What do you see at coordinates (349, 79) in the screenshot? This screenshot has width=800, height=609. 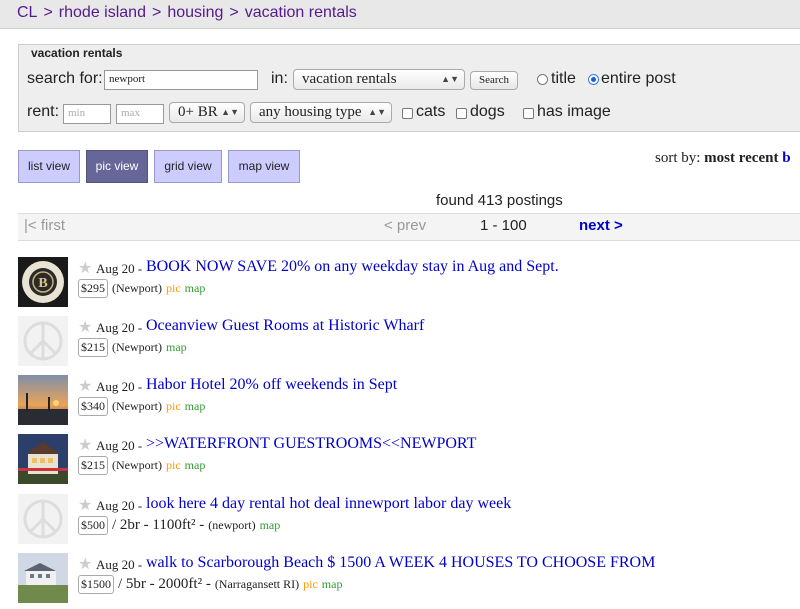 I see `category-select-value: vacation rentals` at bounding box center [349, 79].